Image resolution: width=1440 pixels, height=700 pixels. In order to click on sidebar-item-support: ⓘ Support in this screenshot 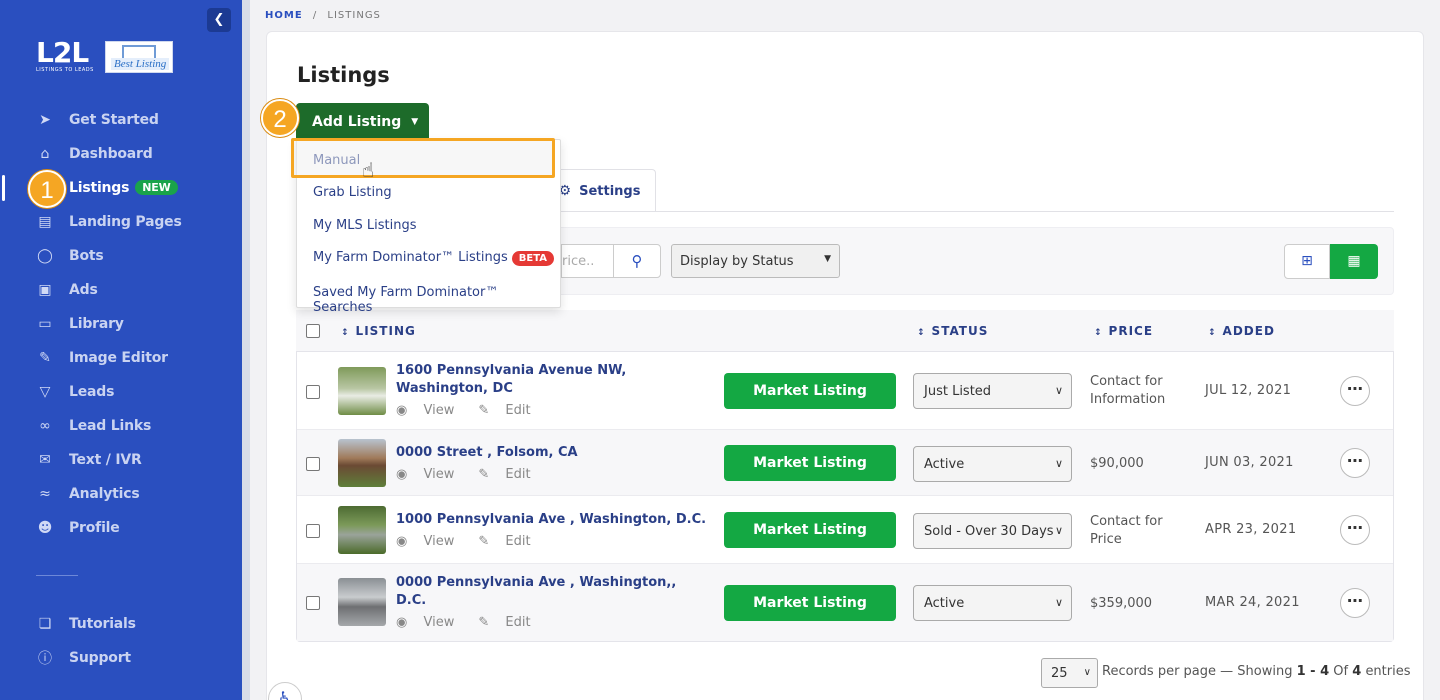, I will do `click(121, 658)`.